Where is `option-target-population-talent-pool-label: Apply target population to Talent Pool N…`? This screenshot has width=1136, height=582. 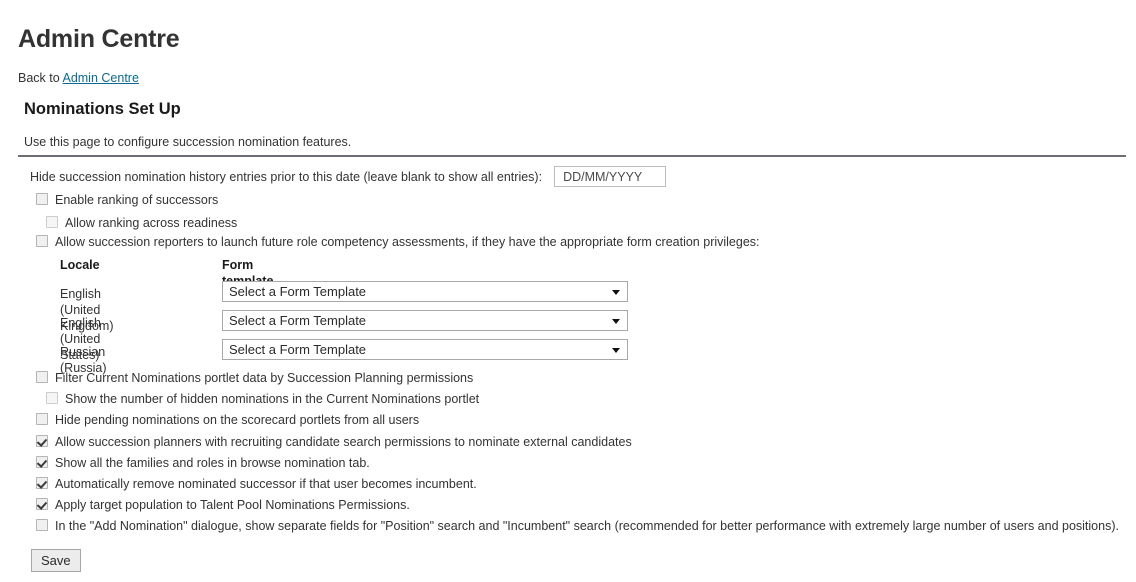
option-target-population-talent-pool-label: Apply target population to Talent Pool N… is located at coordinates (232, 505).